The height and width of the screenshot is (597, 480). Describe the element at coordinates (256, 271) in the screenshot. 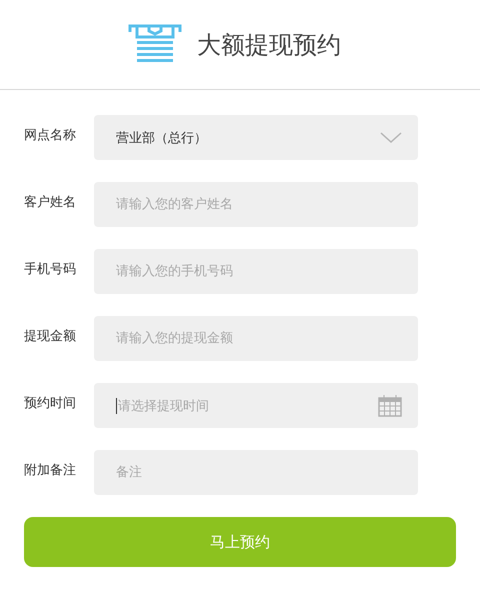

I see `input-field: 请输入您的手机号码` at that location.